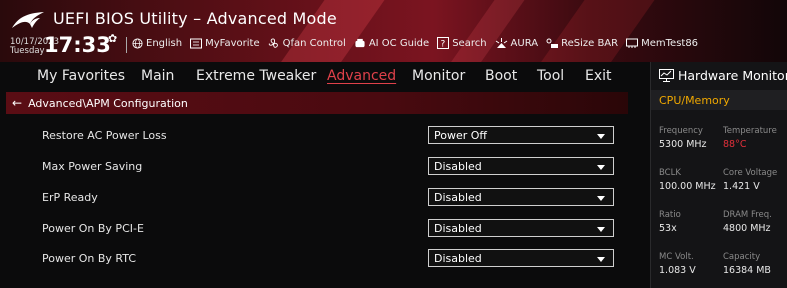  What do you see at coordinates (164, 43) in the screenshot?
I see `toolbar-language-label: English` at bounding box center [164, 43].